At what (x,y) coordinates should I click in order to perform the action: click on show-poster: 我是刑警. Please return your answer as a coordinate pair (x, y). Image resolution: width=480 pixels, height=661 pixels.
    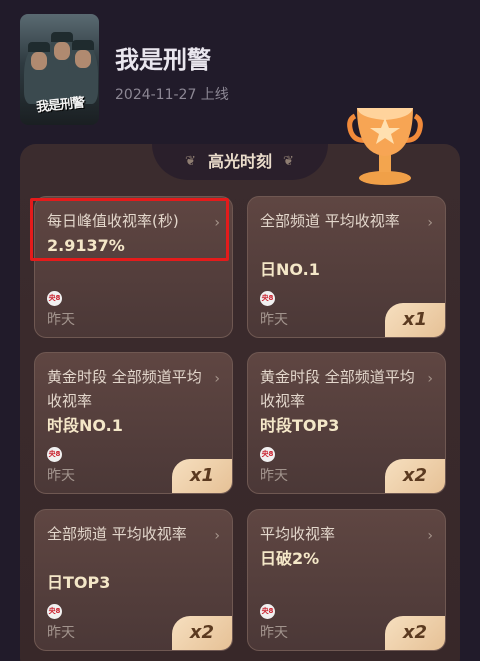
    Looking at the image, I should click on (59, 69).